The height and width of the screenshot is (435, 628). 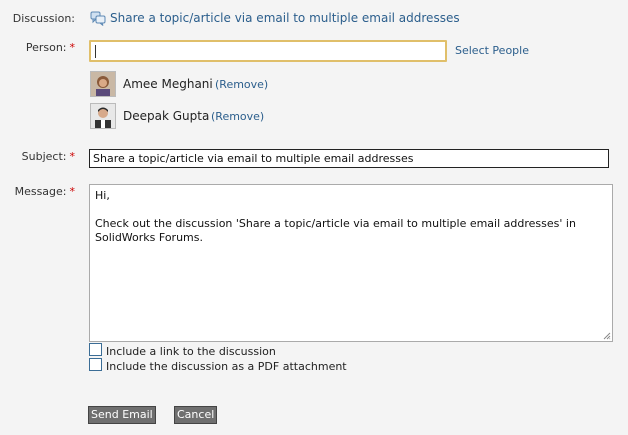 What do you see at coordinates (102, 195) in the screenshot?
I see `message-greeting: Hi,` at bounding box center [102, 195].